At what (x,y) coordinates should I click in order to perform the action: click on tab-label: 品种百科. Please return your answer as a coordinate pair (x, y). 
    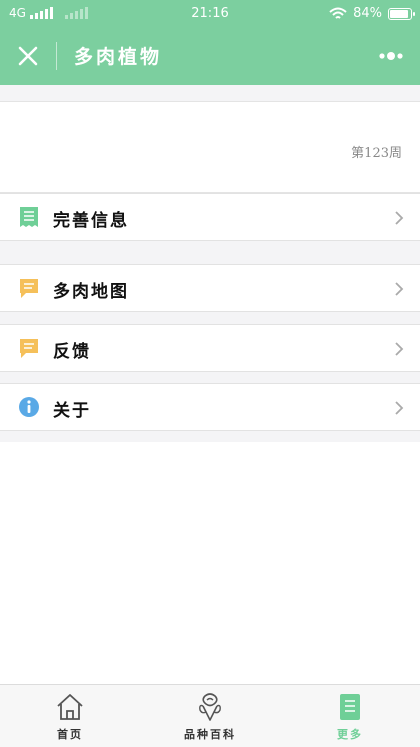
    Looking at the image, I should click on (210, 734).